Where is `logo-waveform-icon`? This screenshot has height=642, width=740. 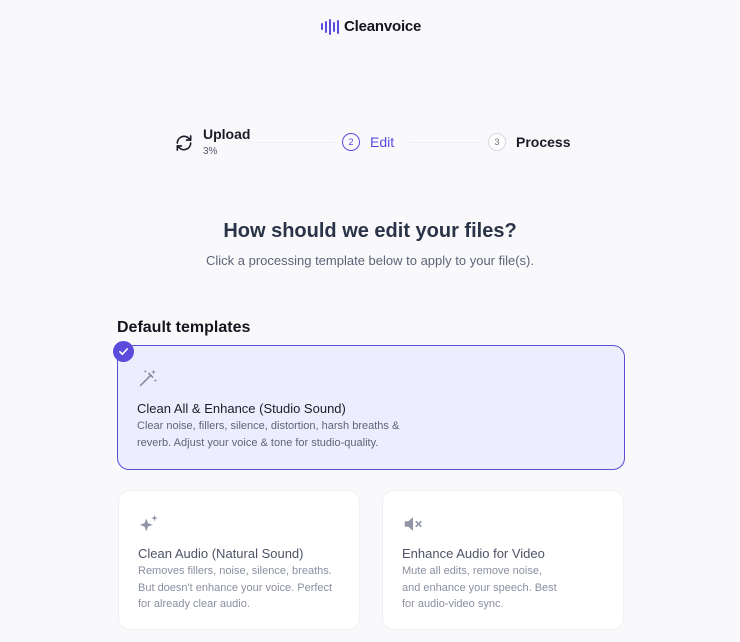 logo-waveform-icon is located at coordinates (330, 26).